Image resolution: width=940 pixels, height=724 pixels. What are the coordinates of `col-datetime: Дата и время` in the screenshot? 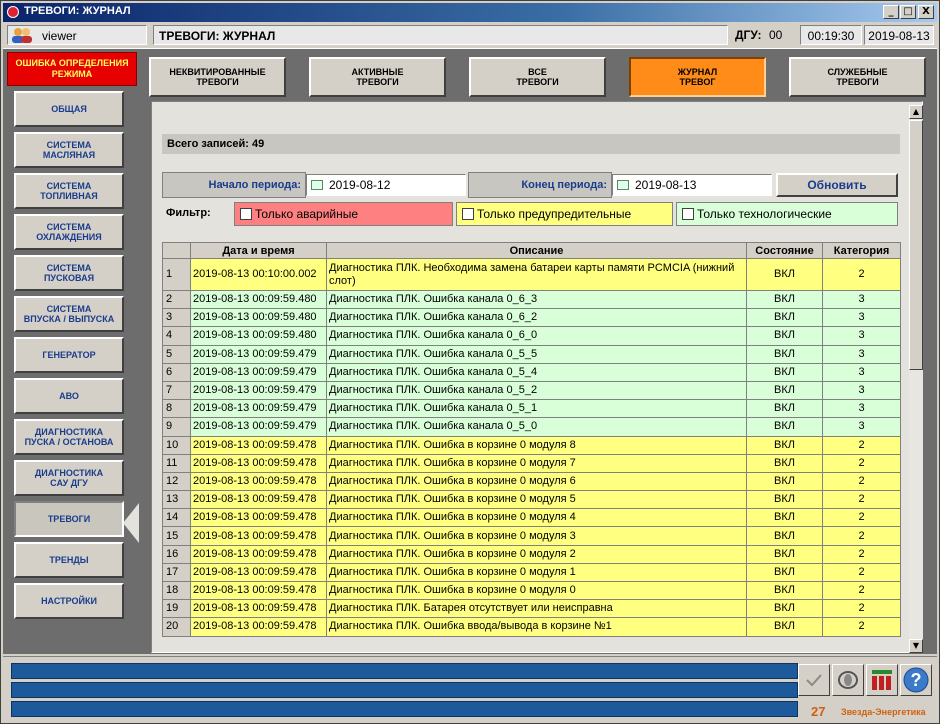 It's located at (258, 250).